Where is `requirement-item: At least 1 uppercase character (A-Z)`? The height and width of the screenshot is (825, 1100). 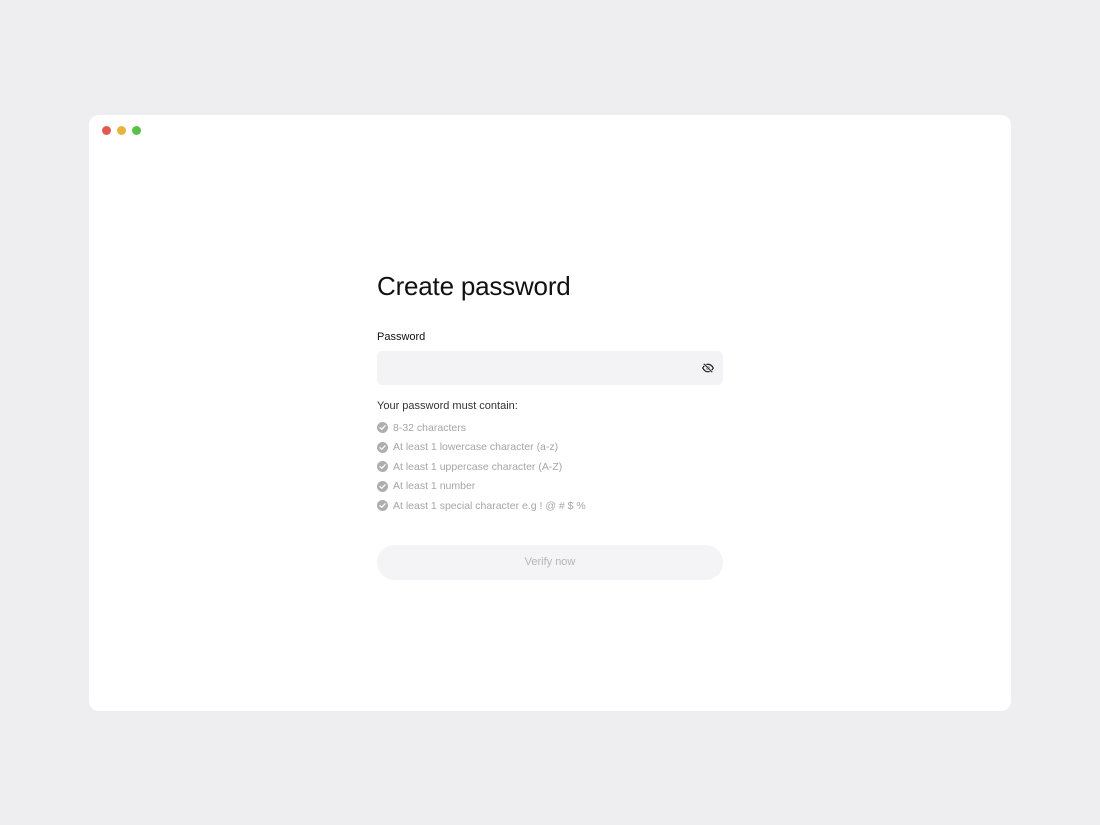
requirement-item: At least 1 uppercase character (A-Z) is located at coordinates (550, 467).